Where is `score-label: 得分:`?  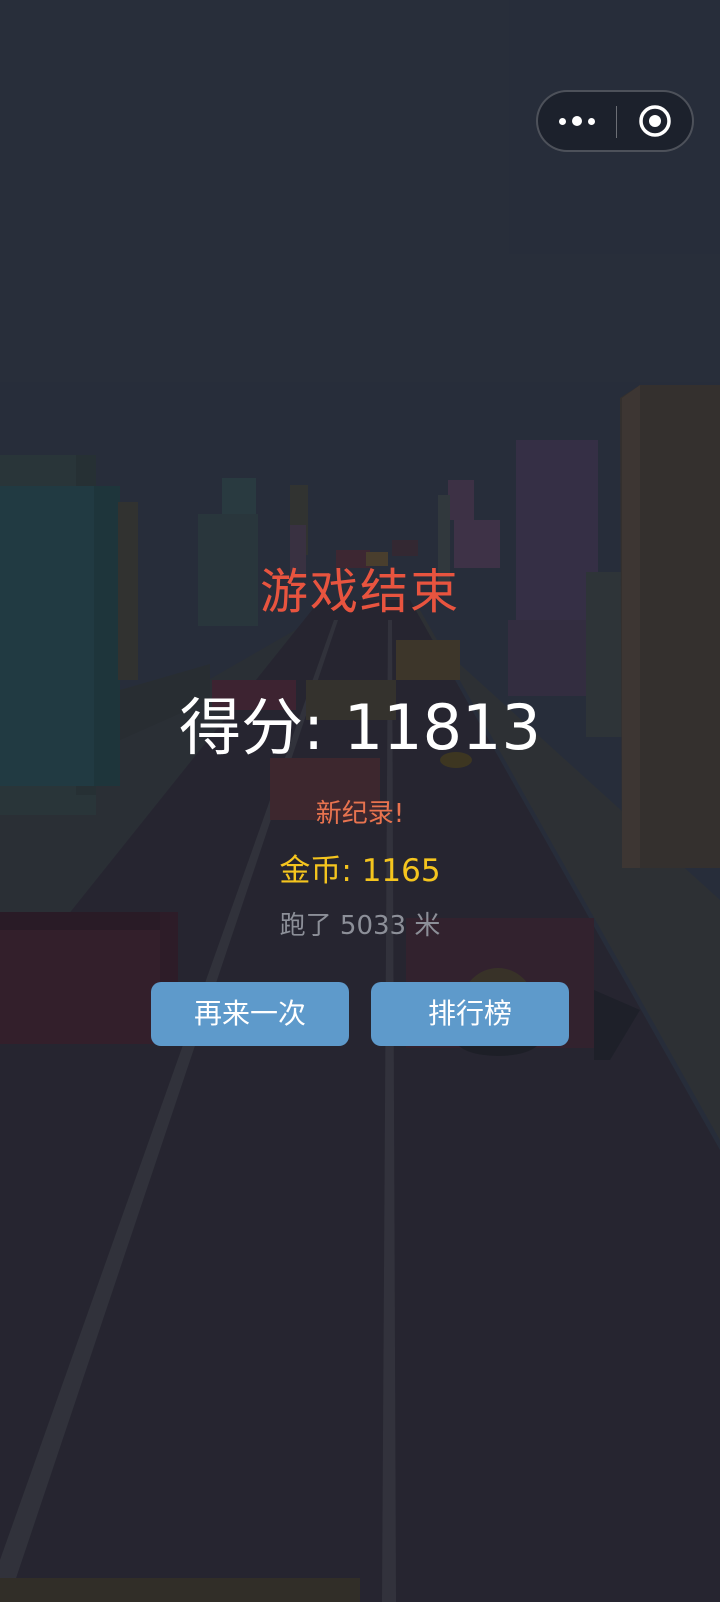
score-label: 得分: is located at coordinates (251, 727).